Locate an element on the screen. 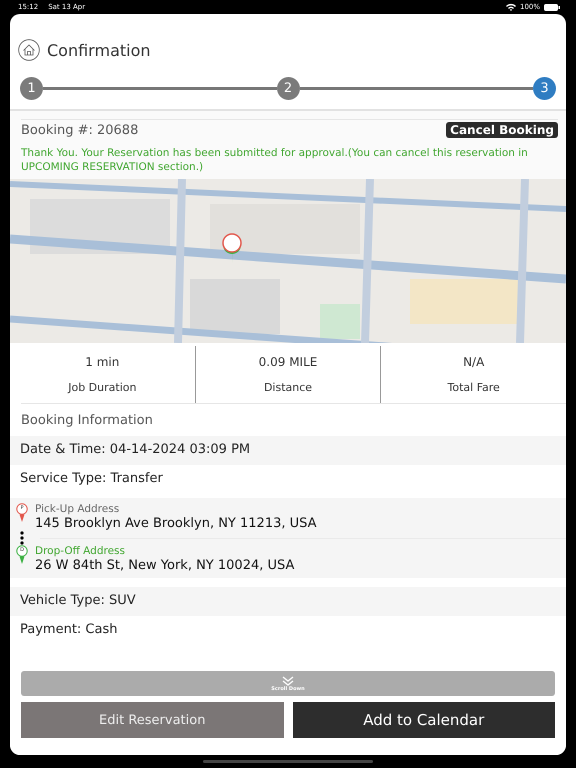 Image resolution: width=576 pixels, height=768 pixels. battery-icon is located at coordinates (552, 7).